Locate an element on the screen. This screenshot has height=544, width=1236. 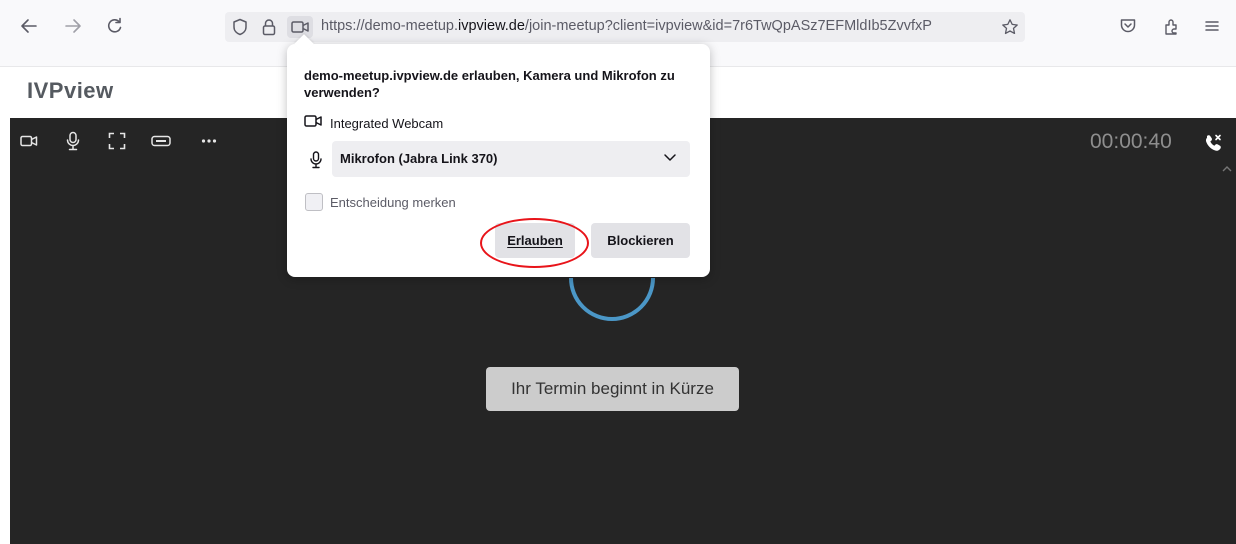
remember-label: Entscheidung merken is located at coordinates (393, 202).